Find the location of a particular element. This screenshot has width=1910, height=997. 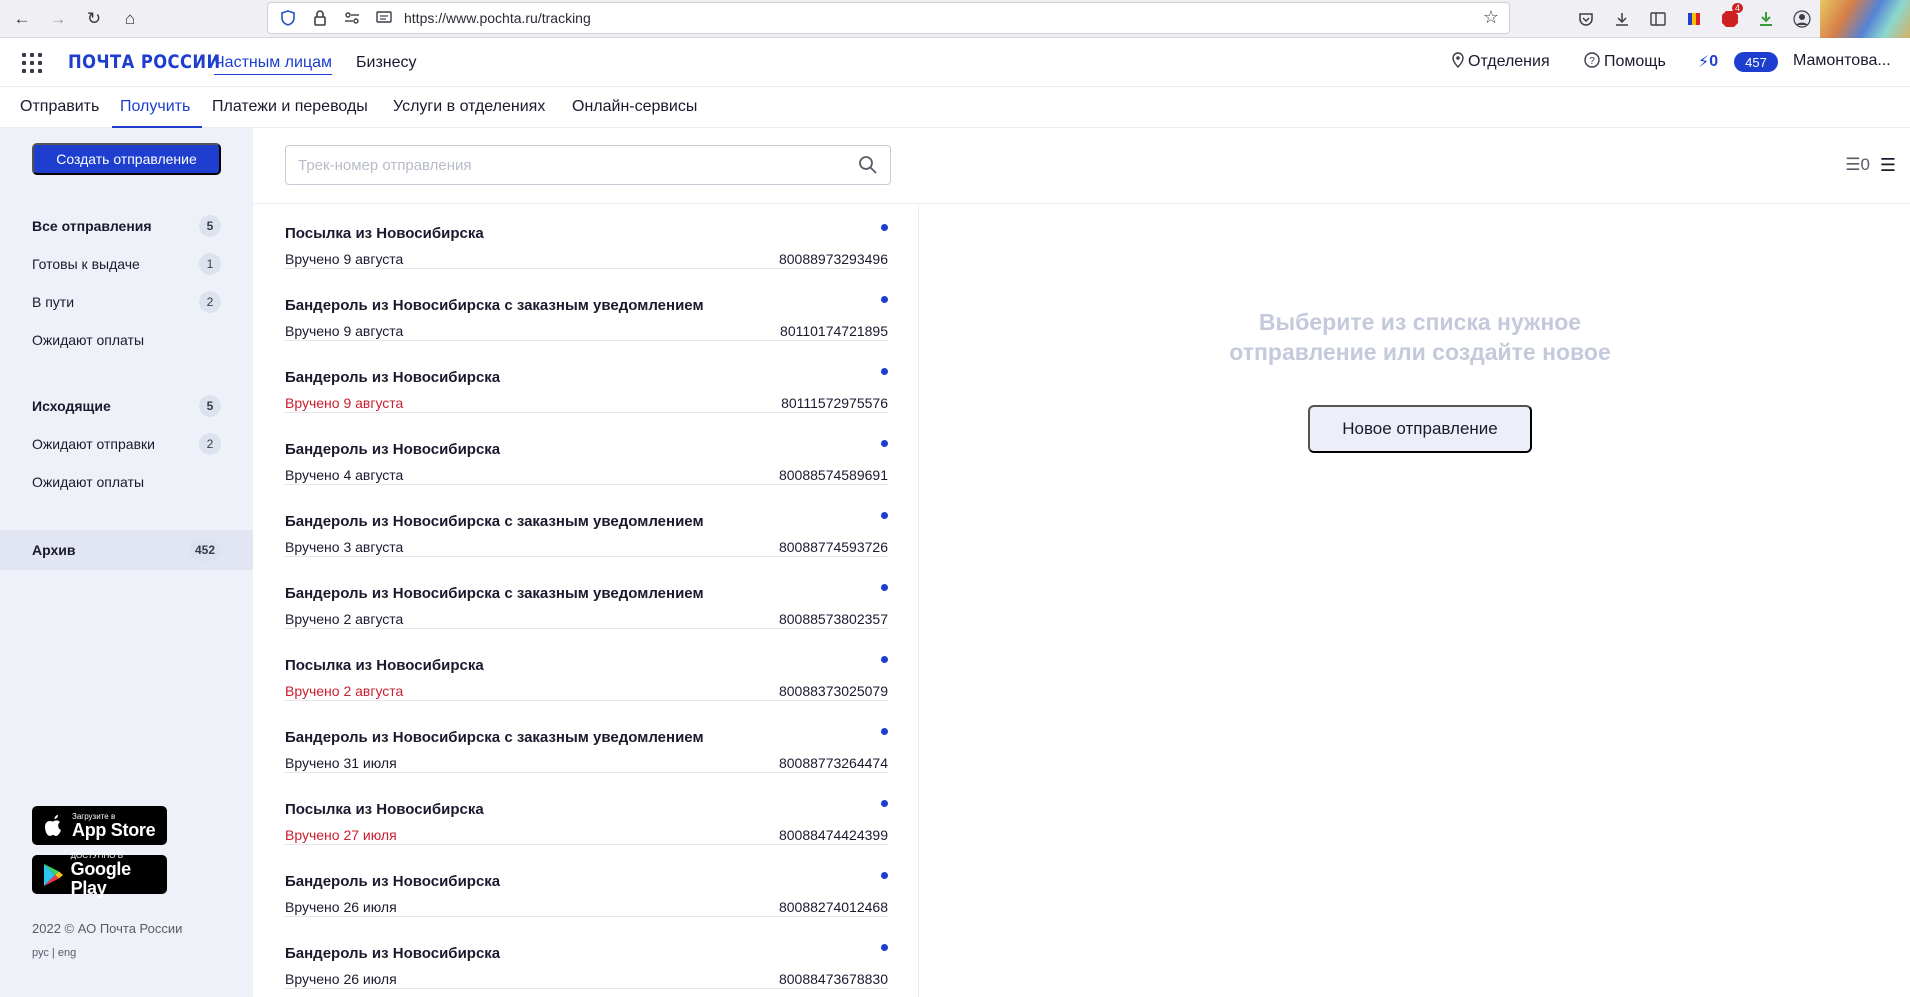

points-link: ⚡ 0 is located at coordinates (1708, 62).